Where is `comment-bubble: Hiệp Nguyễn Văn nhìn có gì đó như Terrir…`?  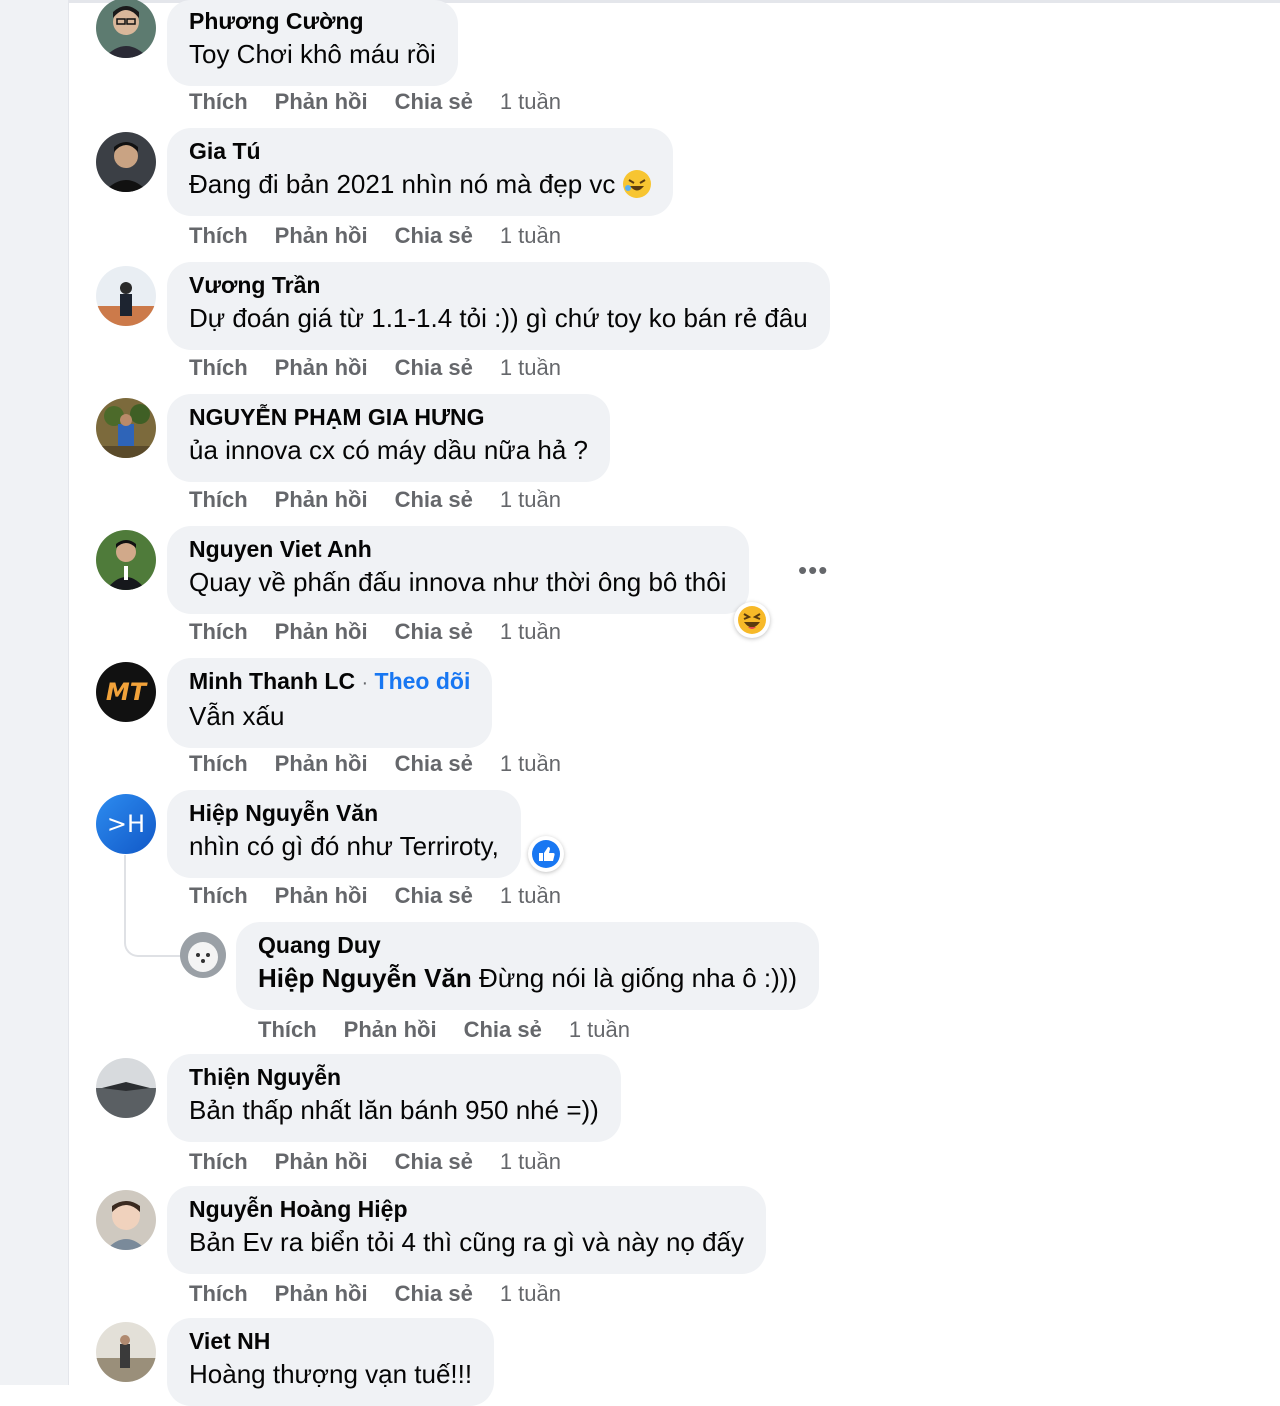 comment-bubble: Hiệp Nguyễn Văn nhìn có gì đó như Terrir… is located at coordinates (344, 834).